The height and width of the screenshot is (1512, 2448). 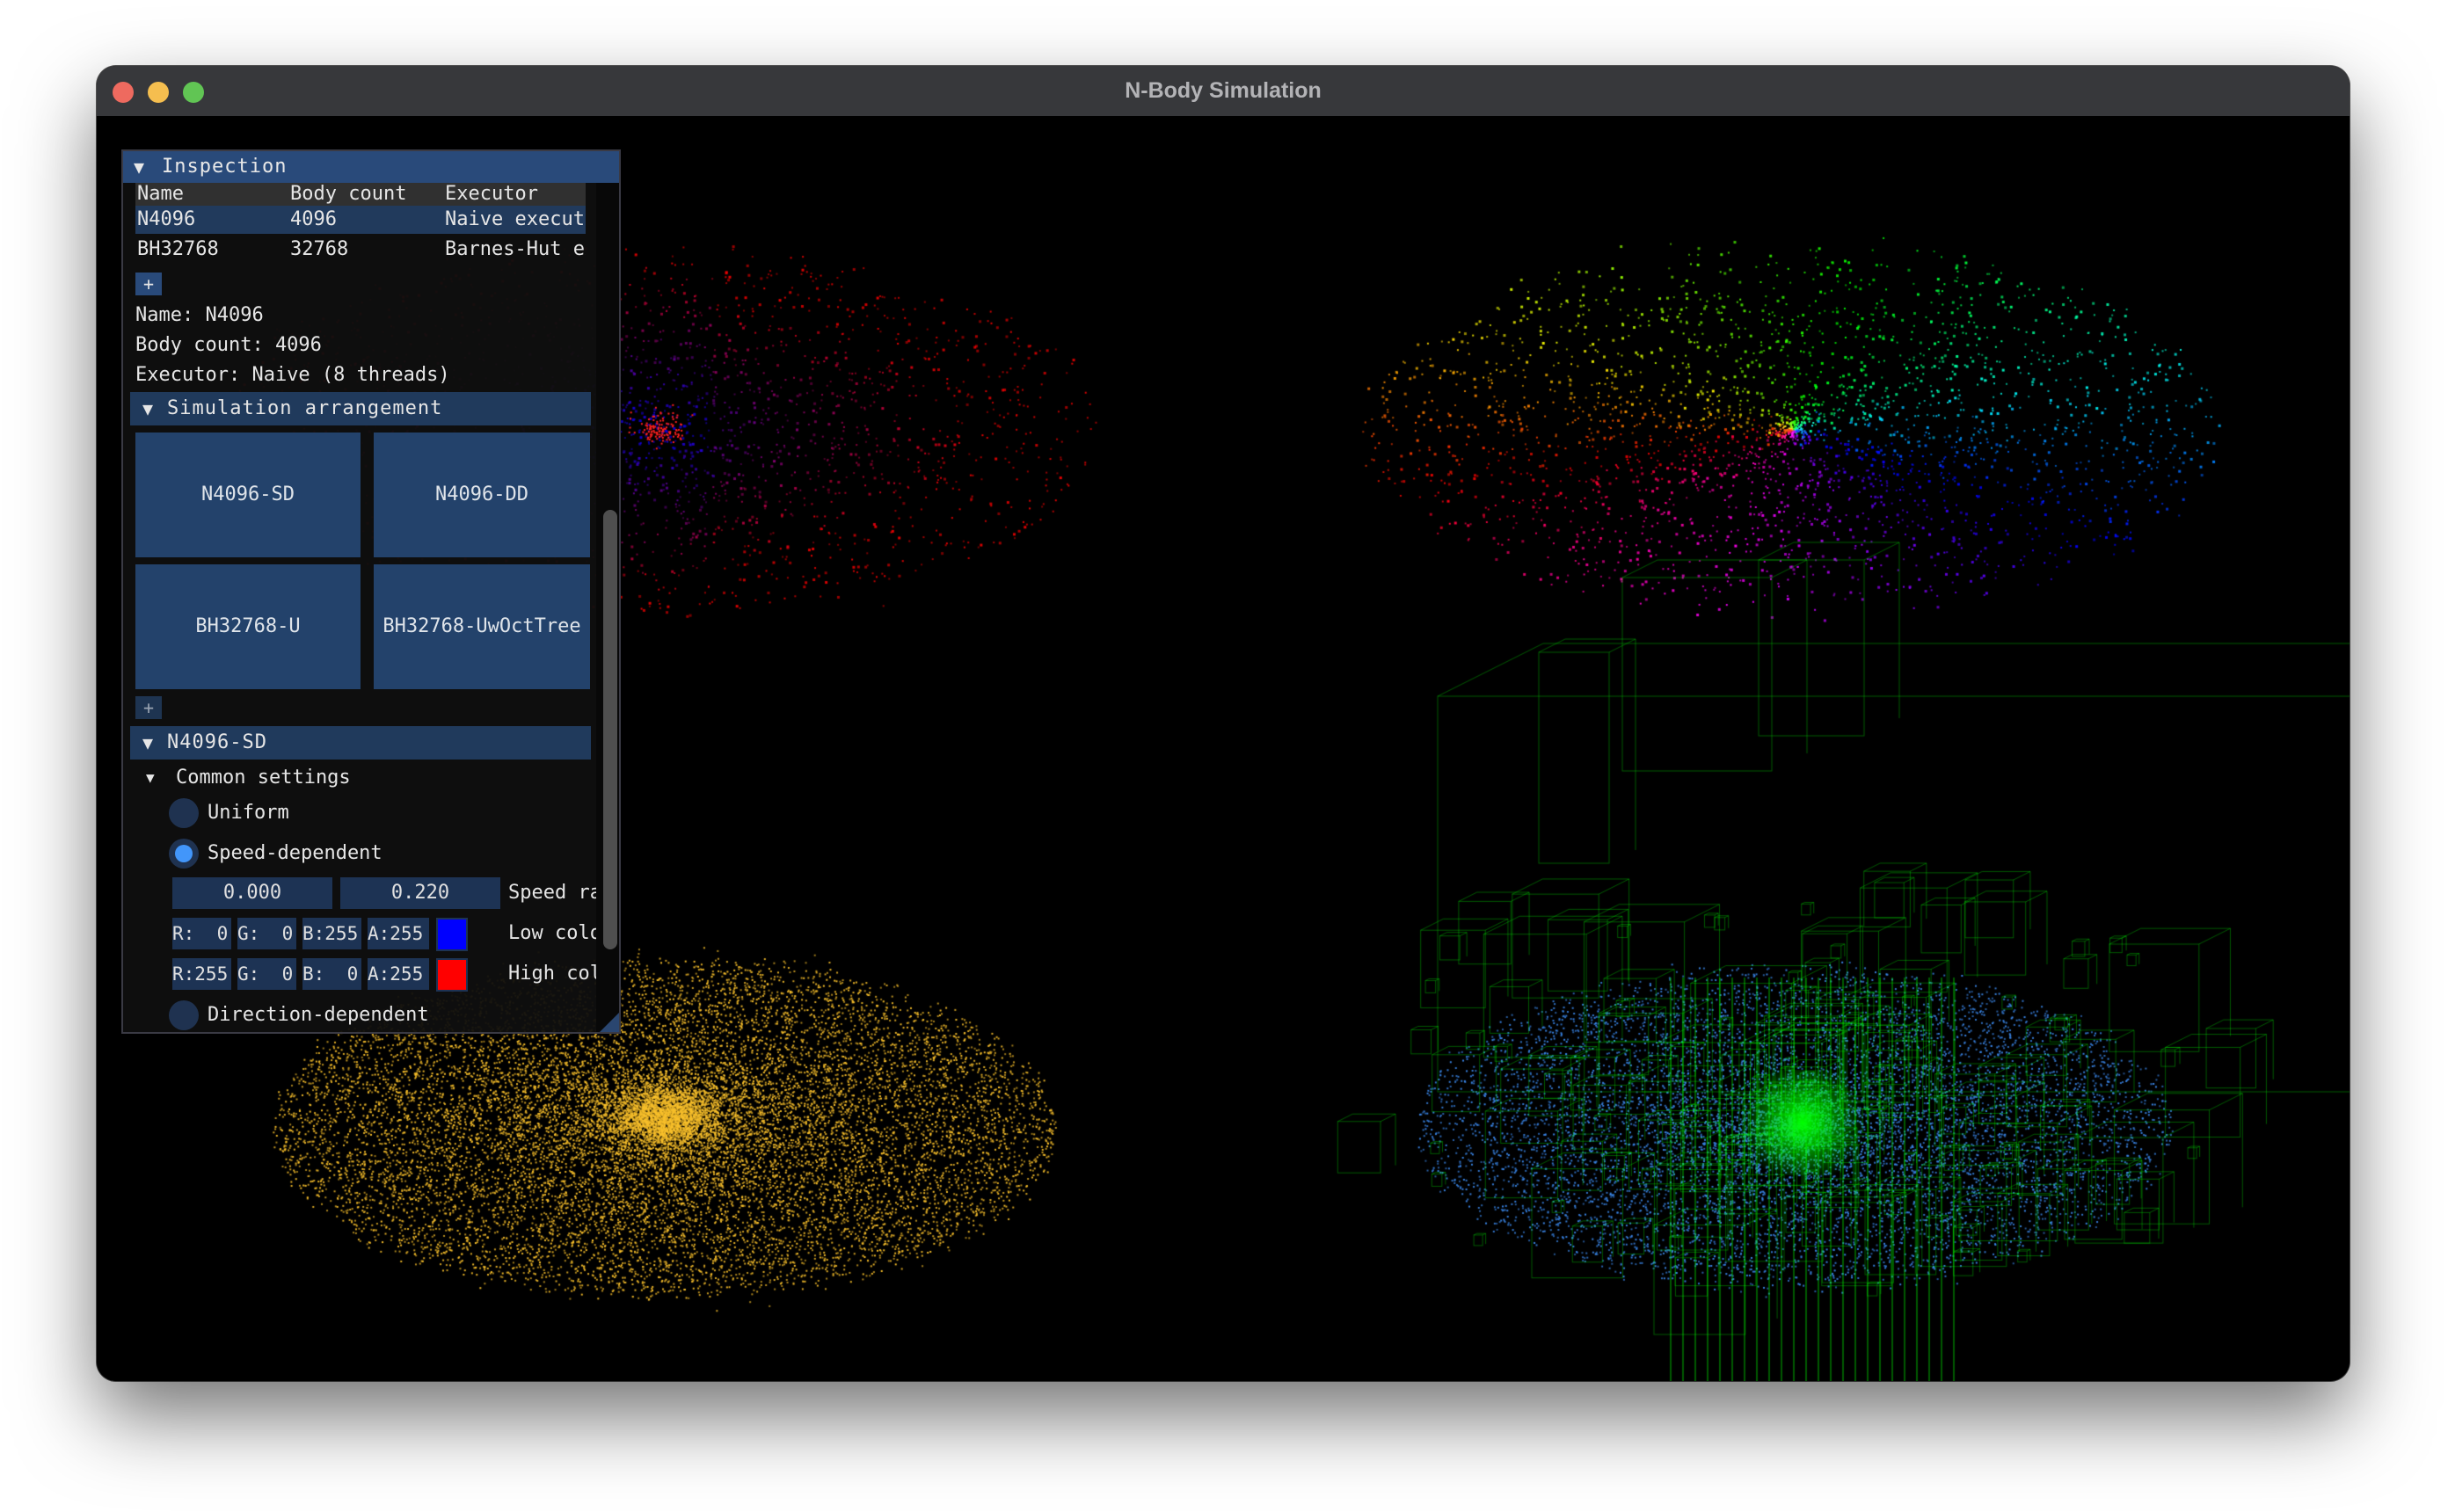 What do you see at coordinates (371, 167) in the screenshot?
I see `inspection-panel-title-bar: ▼ Inspection` at bounding box center [371, 167].